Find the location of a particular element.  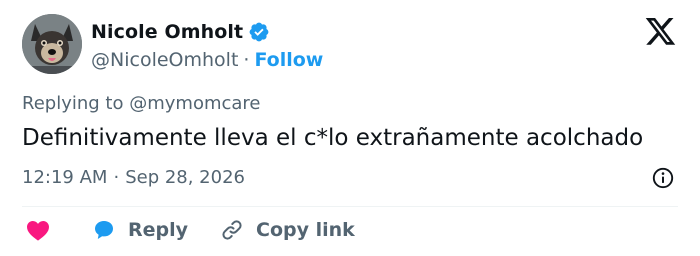

reply-button: Reply is located at coordinates (140, 230).